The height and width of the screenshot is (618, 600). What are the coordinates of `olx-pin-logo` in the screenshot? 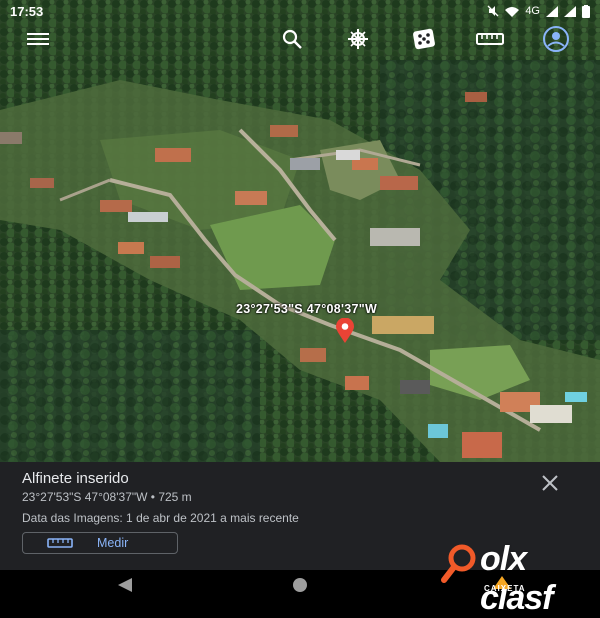 It's located at (458, 563).